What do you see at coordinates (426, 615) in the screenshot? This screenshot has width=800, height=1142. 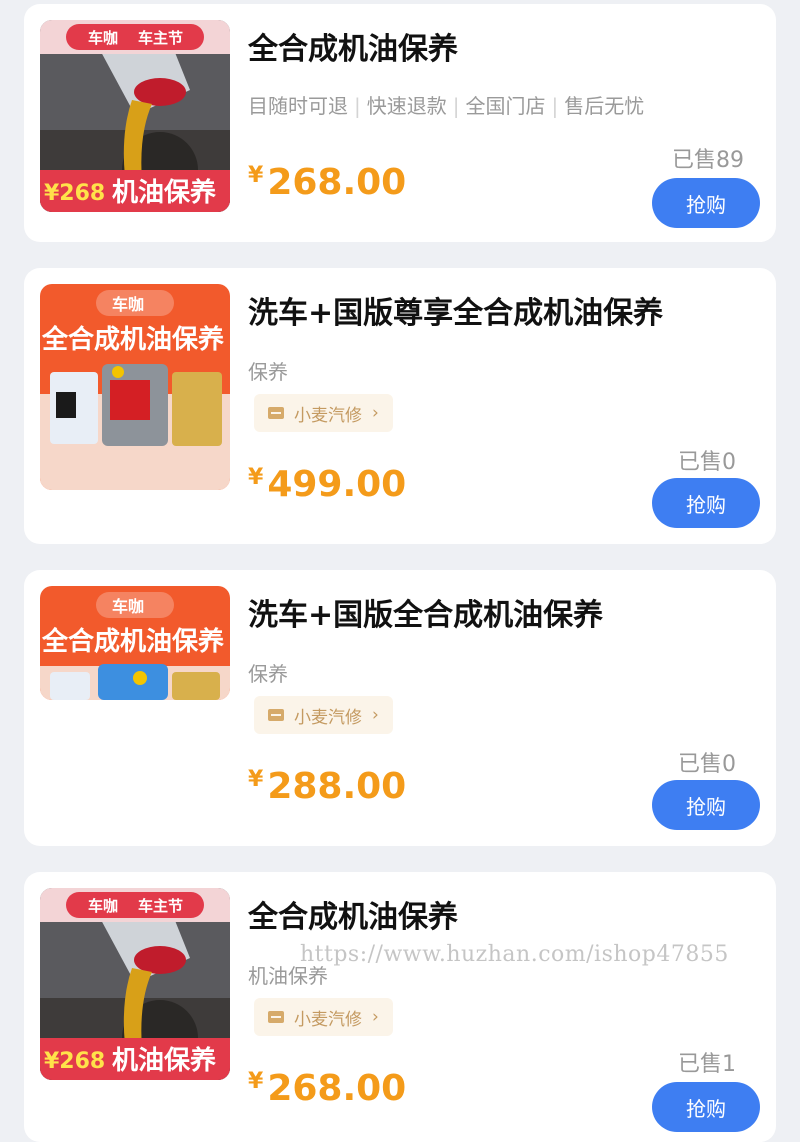 I see `product-title: 洗车+国版全合成机油保养` at bounding box center [426, 615].